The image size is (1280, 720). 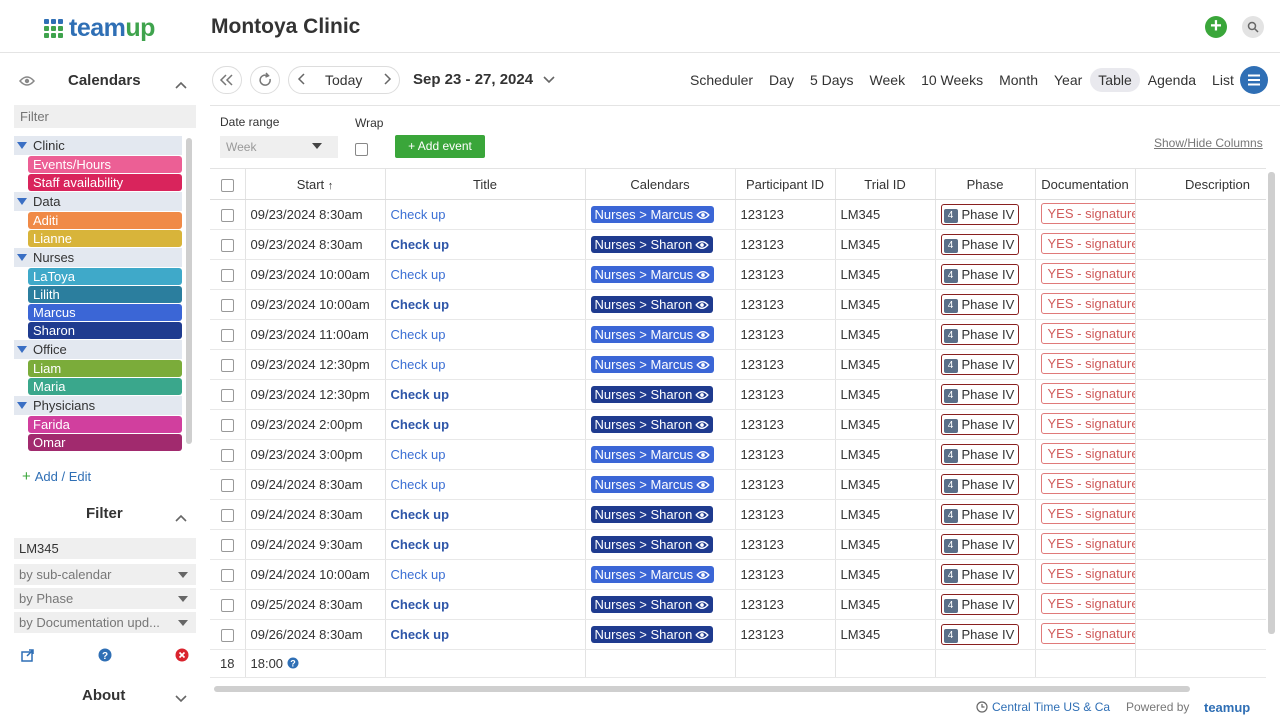 What do you see at coordinates (1254, 80) in the screenshot?
I see `main-menu-button` at bounding box center [1254, 80].